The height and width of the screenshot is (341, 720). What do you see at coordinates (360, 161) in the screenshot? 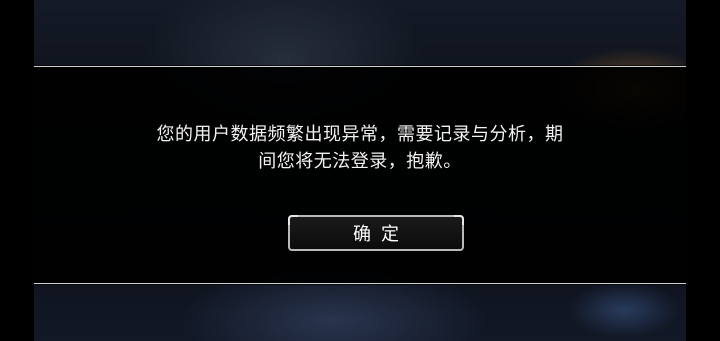
I see `dialog-message-line-2: 间您将无法登录，抱歉。` at bounding box center [360, 161].